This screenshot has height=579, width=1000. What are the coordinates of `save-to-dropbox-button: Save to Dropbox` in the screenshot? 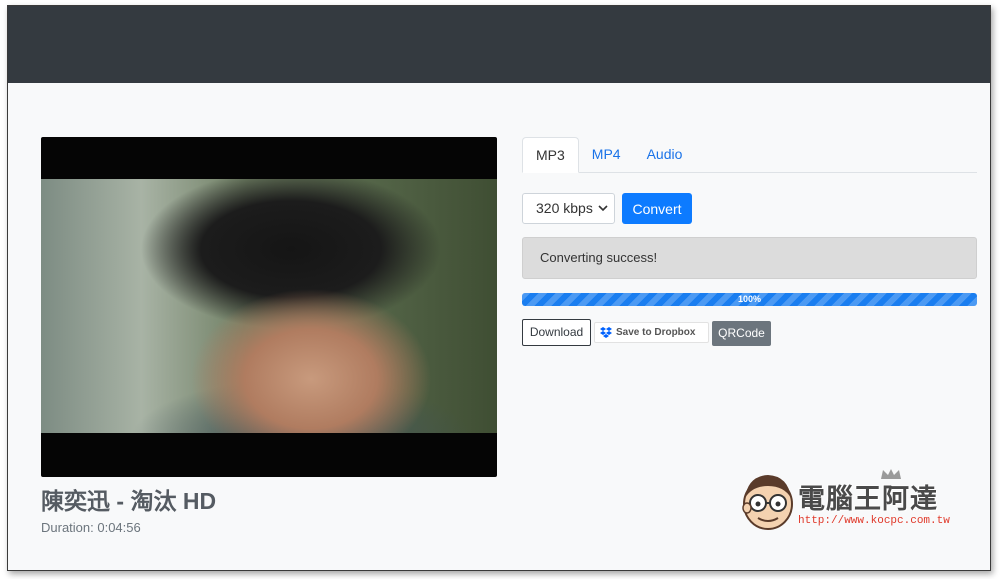 It's located at (651, 332).